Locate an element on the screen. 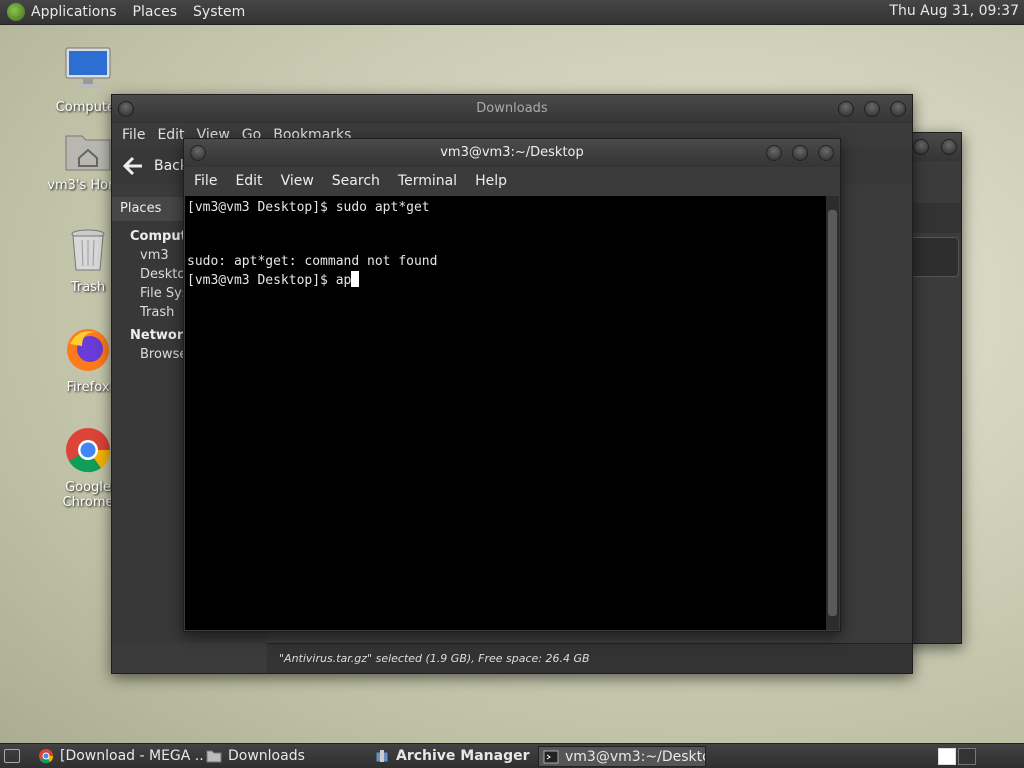 The width and height of the screenshot is (1024, 768). clock: Thu Aug 31, 09:37 is located at coordinates (954, 11).